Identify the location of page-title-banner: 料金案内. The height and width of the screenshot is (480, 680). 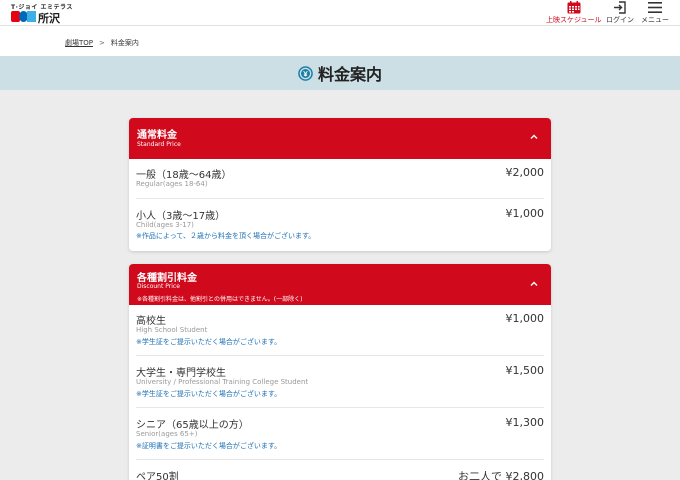
(340, 73).